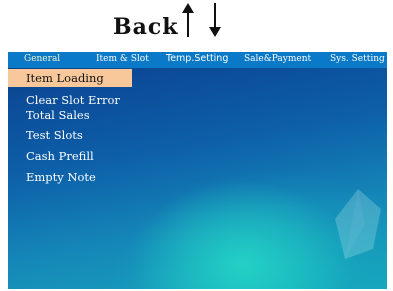 The height and width of the screenshot is (291, 393). Describe the element at coordinates (146, 27) in the screenshot. I see `back-label: Back` at that location.